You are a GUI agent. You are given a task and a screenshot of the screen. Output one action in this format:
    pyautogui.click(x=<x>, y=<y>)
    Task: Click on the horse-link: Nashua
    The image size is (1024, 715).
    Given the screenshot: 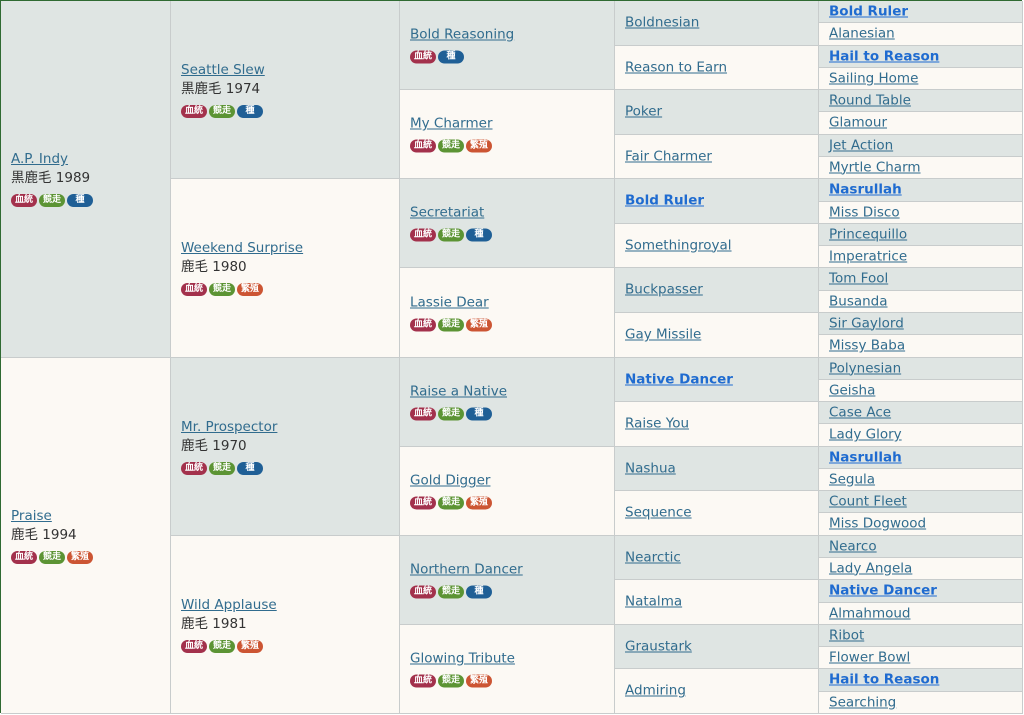 What is the action you would take?
    pyautogui.click(x=650, y=468)
    